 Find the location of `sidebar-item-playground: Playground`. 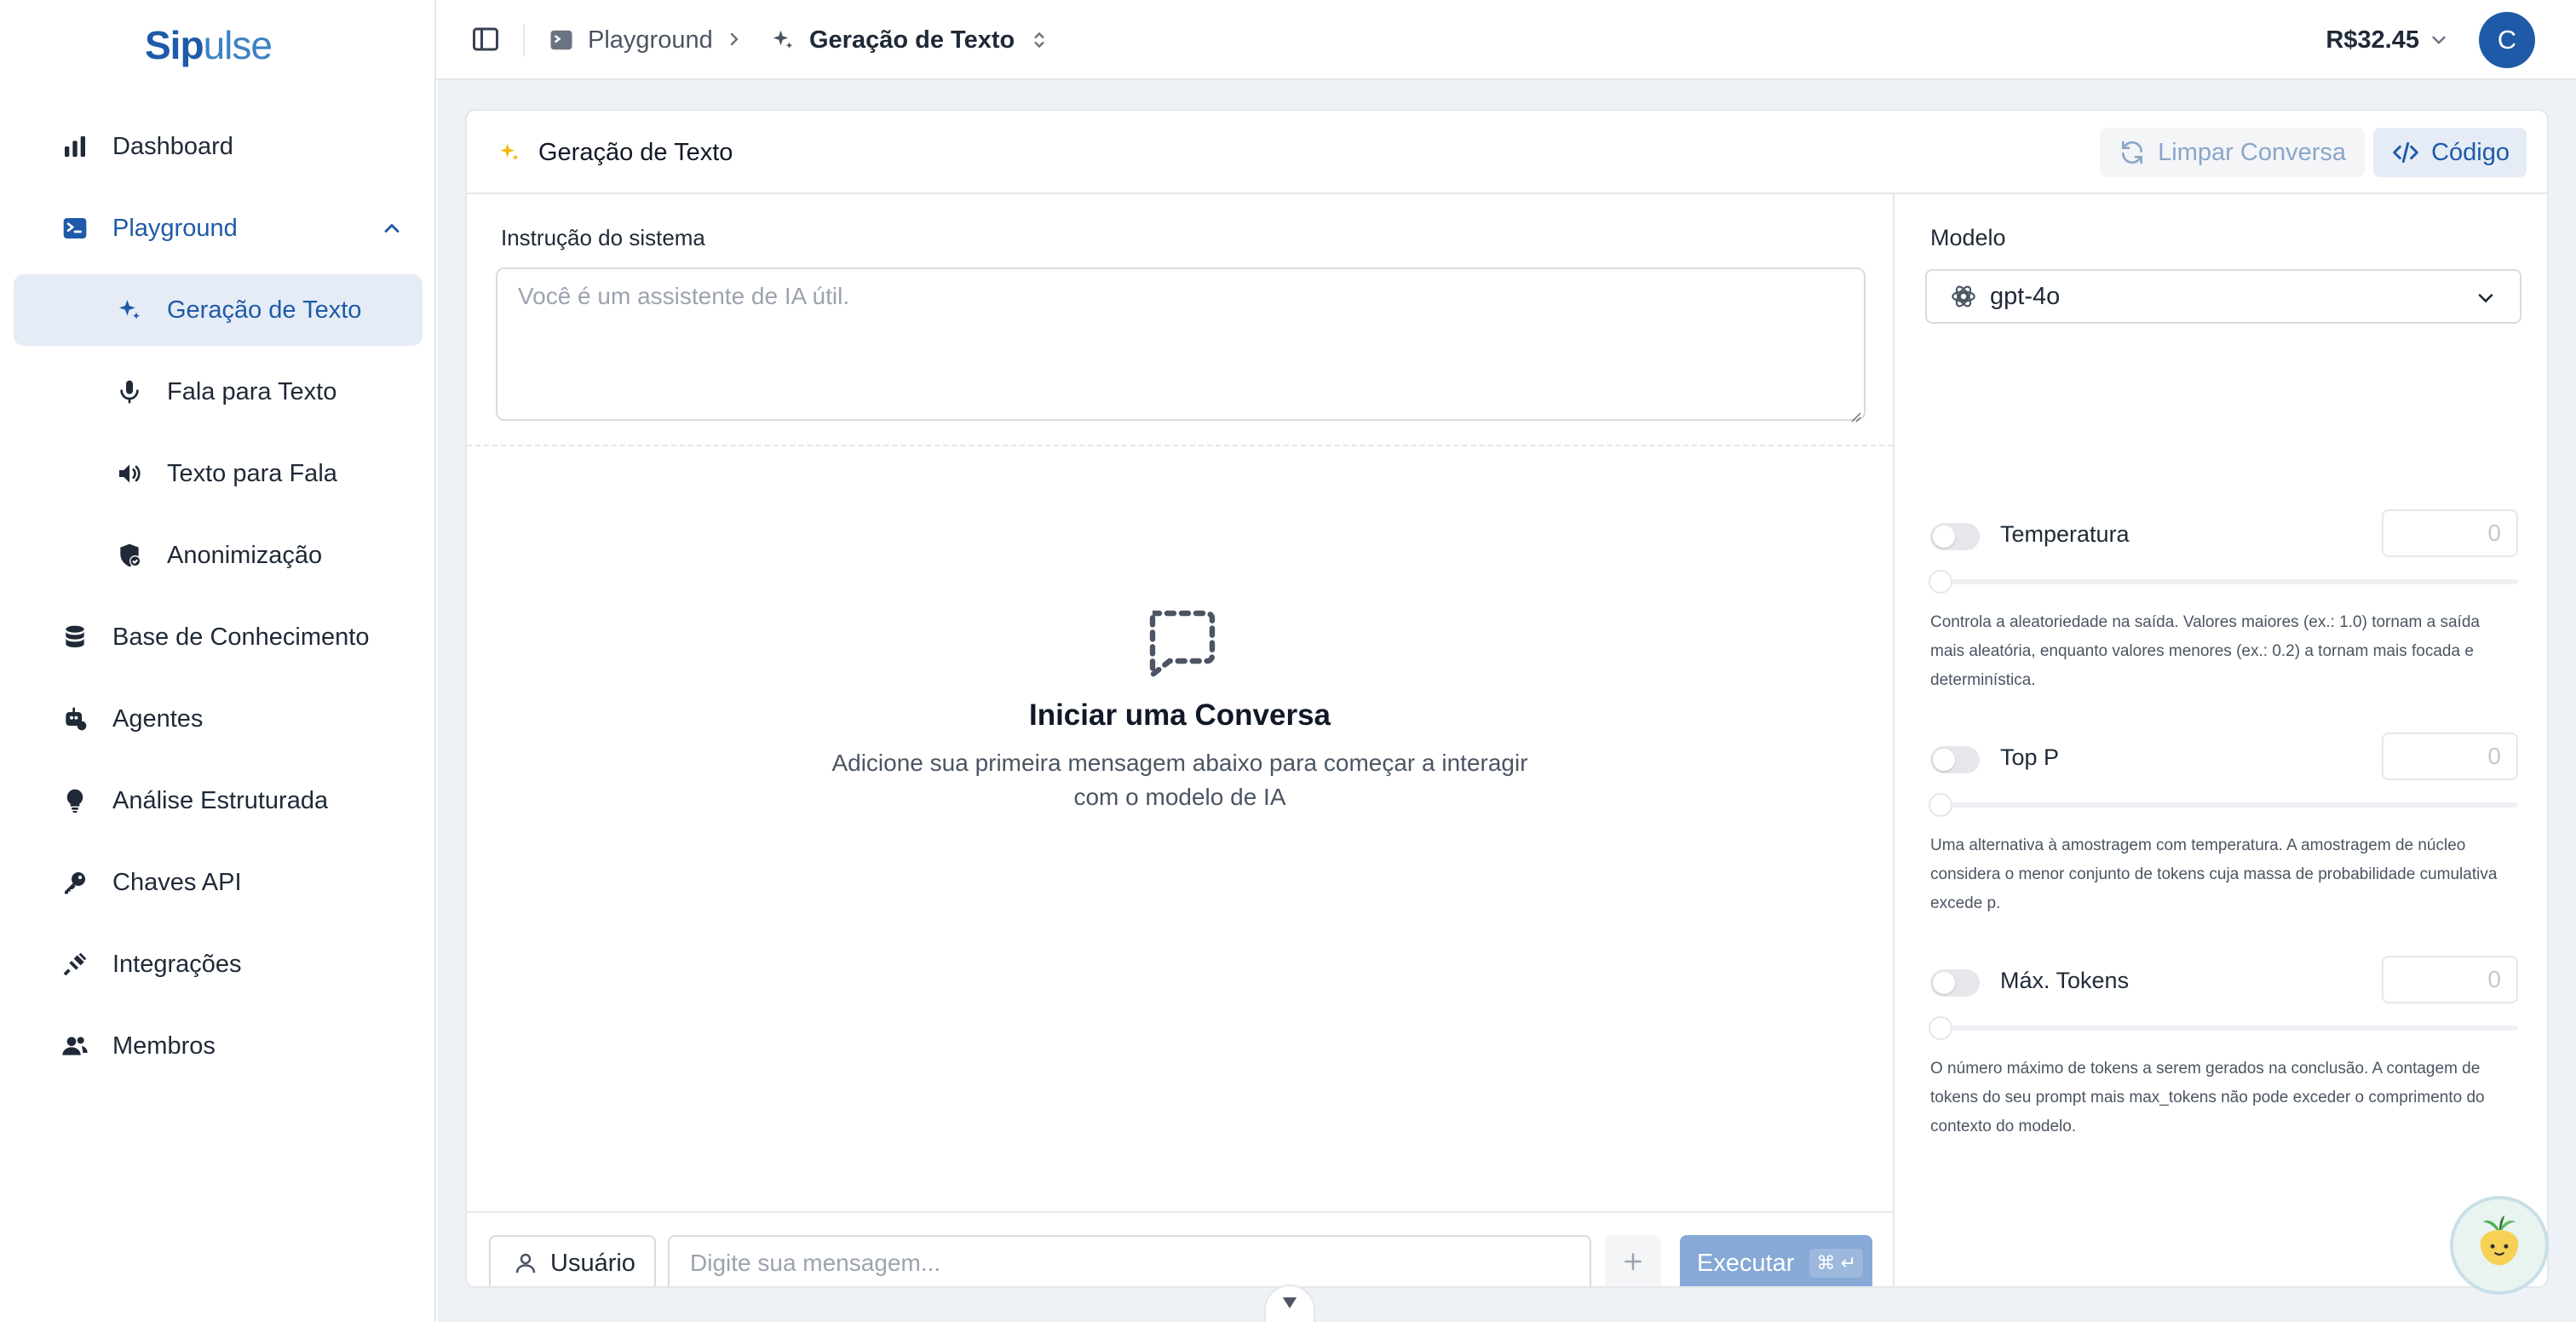

sidebar-item-playground: Playground is located at coordinates (218, 228).